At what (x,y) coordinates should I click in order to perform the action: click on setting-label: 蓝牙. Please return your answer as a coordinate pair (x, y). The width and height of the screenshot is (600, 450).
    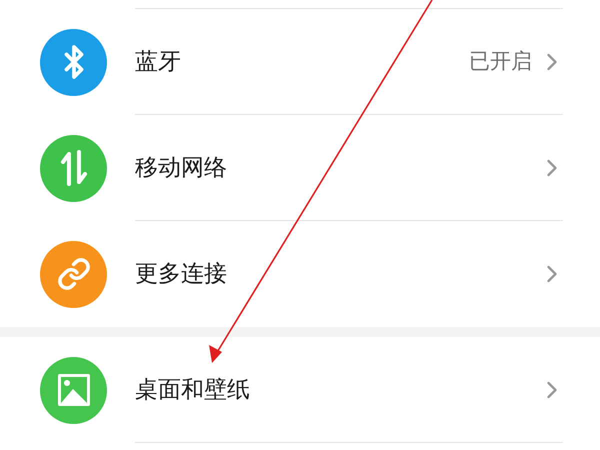
    Looking at the image, I should click on (158, 62).